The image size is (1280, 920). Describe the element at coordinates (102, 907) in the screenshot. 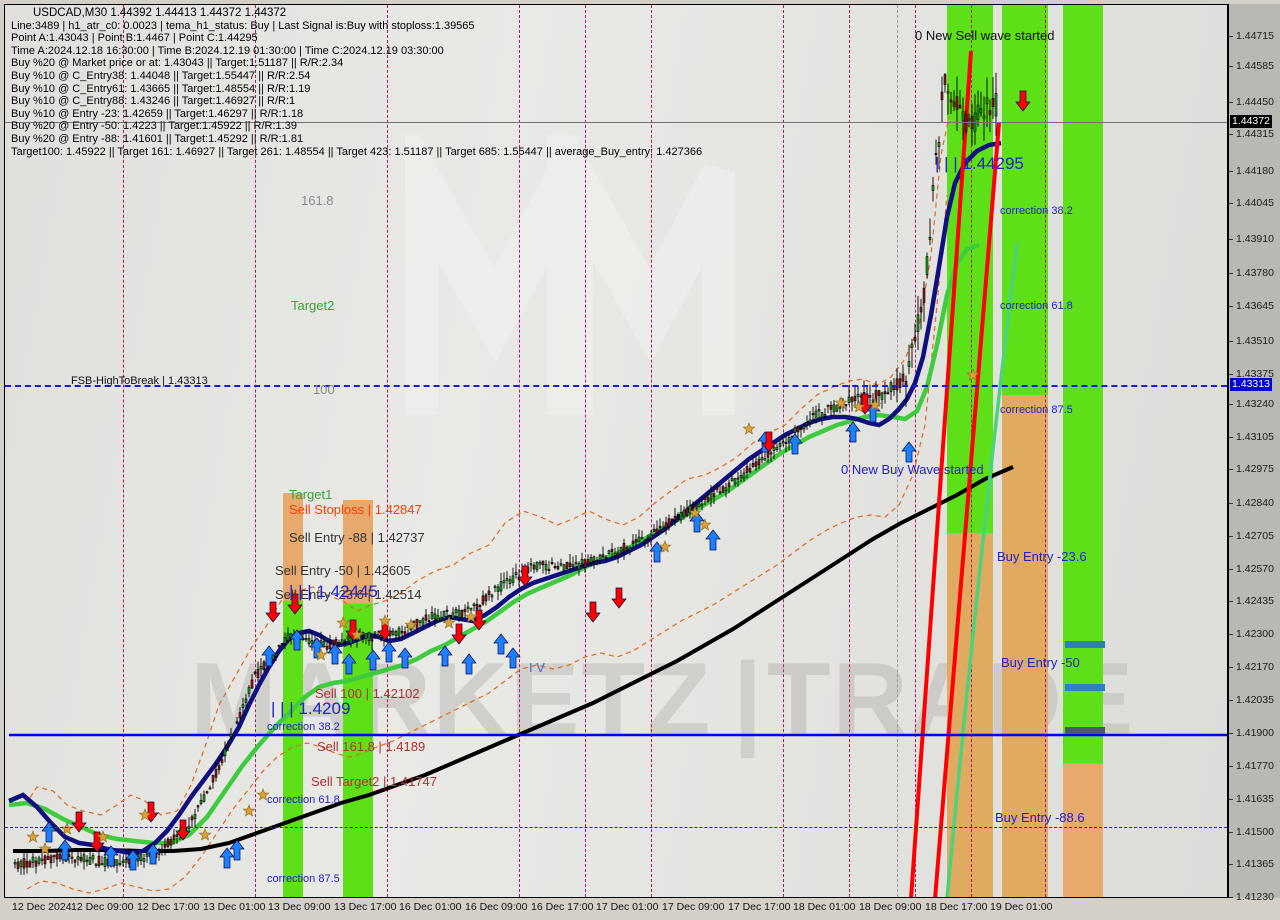

I see `time-tick-label: 12 Dec 09:00` at that location.